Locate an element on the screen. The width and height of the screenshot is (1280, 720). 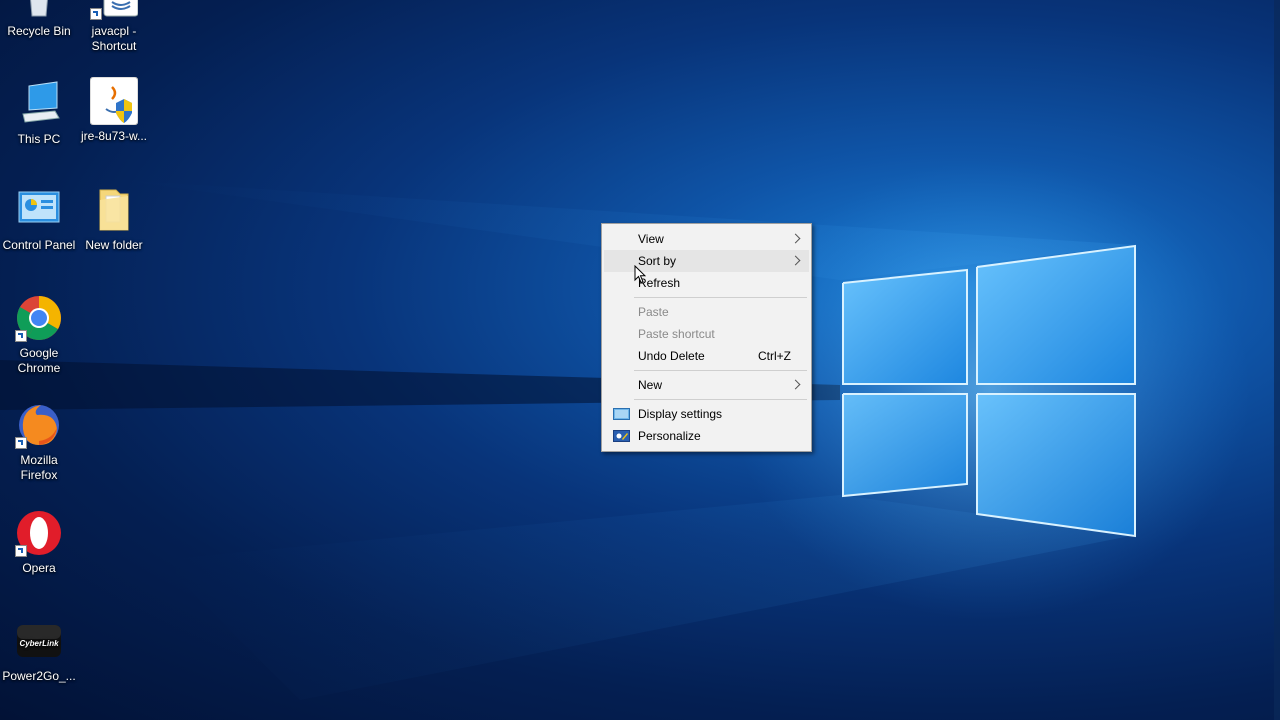
cyberlink-icon: CyberLink is located at coordinates (39, 641).